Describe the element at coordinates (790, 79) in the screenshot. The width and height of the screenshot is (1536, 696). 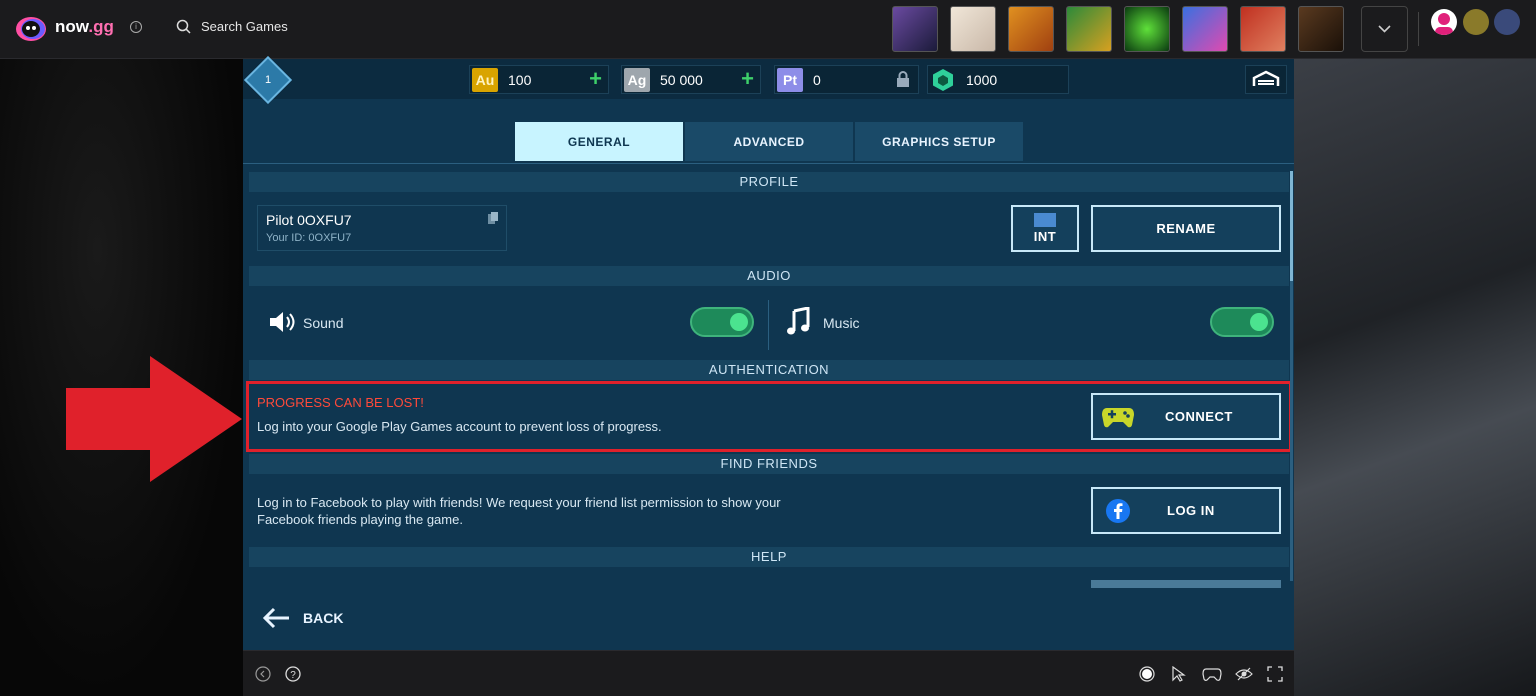
I see `pt-chip: Pt` at that location.